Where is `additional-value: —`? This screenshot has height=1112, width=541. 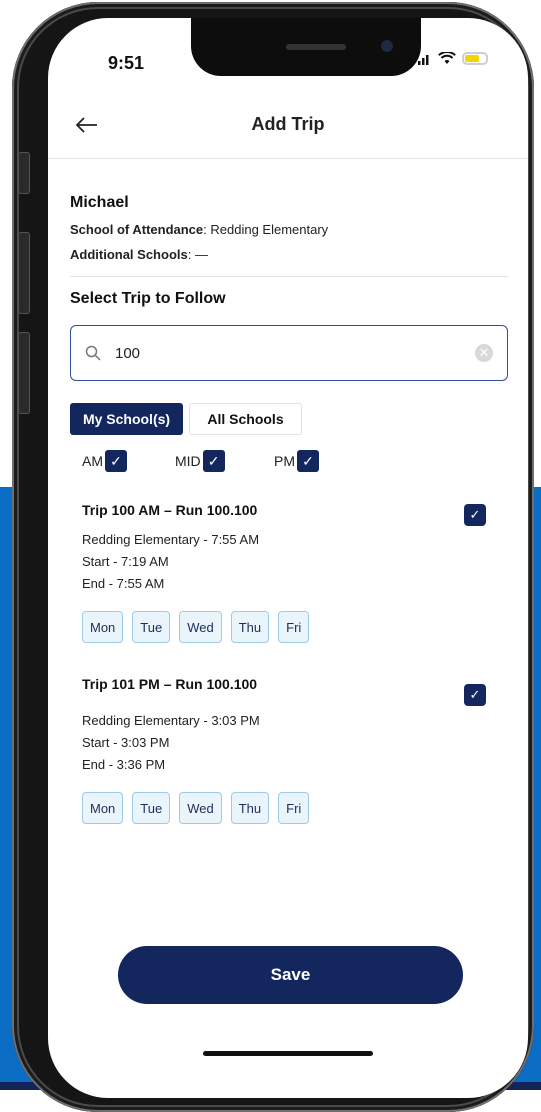
additional-value: — is located at coordinates (201, 254).